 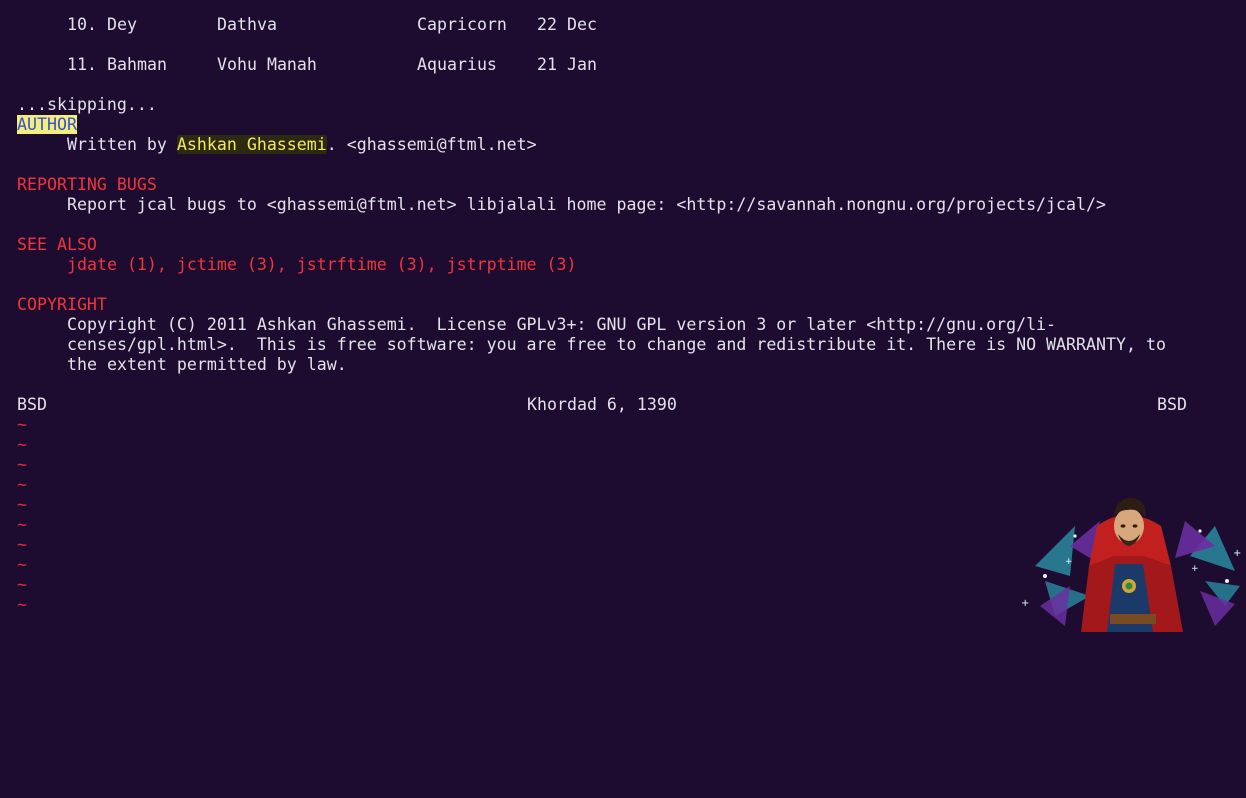 What do you see at coordinates (62, 304) in the screenshot?
I see `copyright-heading: COPYRIGHT` at bounding box center [62, 304].